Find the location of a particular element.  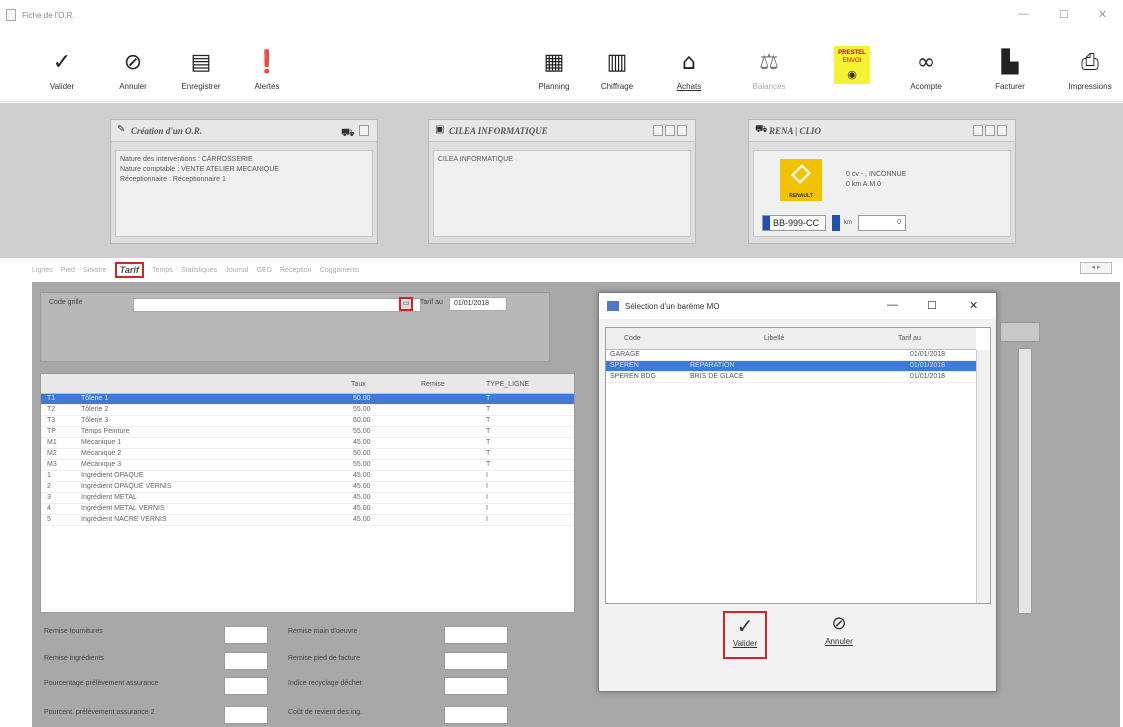

tarif-au-date-input: 01/01/2018 is located at coordinates (478, 304).